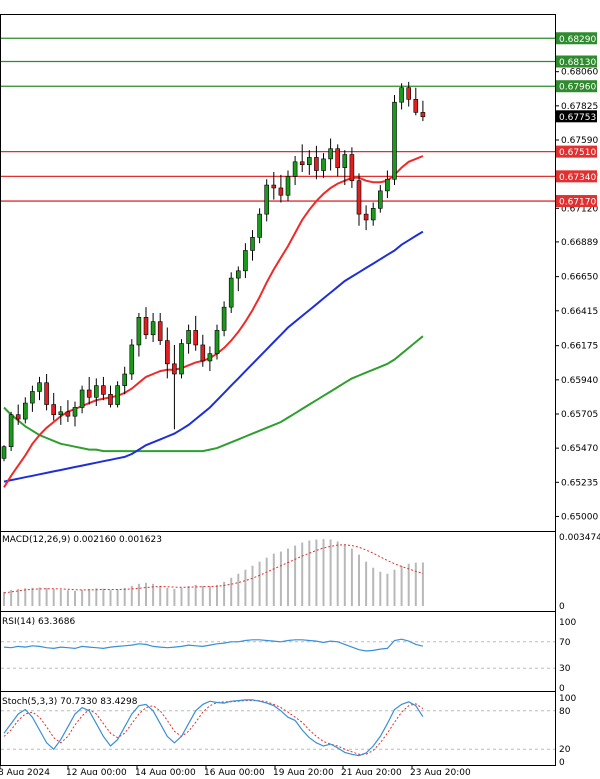 This screenshot has width=600, height=779. I want to click on stoch-label: Stoch(5,3,3) 70.7330 83.4298, so click(70, 702).